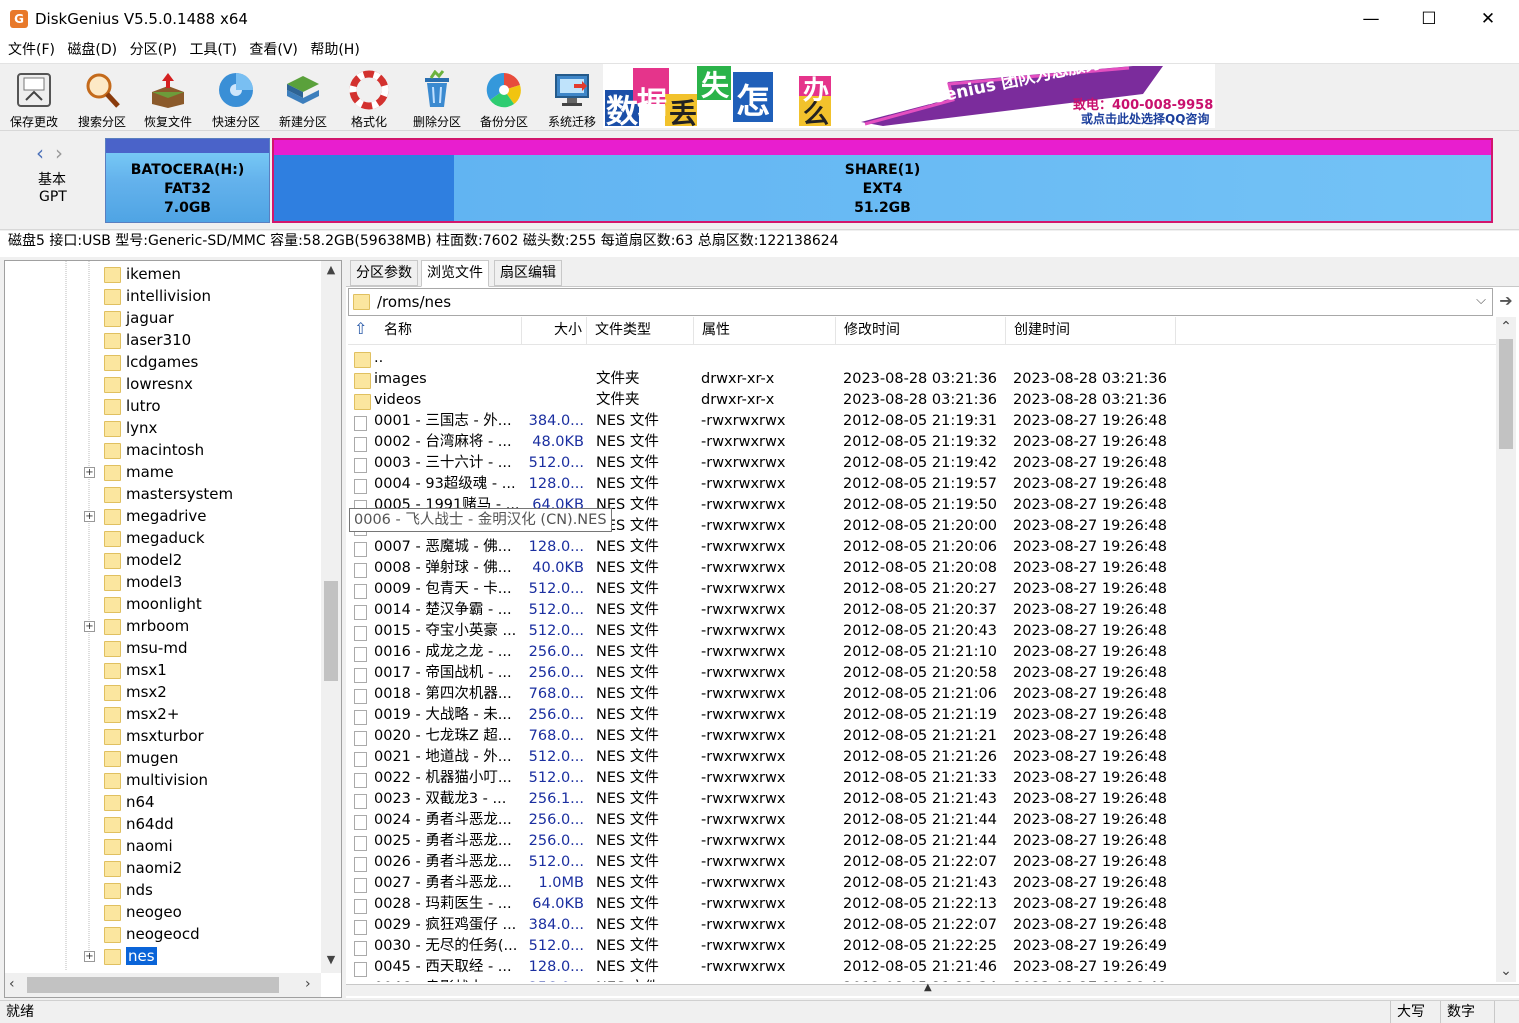  What do you see at coordinates (384, 273) in the screenshot?
I see `tab-partition-params: 分区参数` at bounding box center [384, 273].